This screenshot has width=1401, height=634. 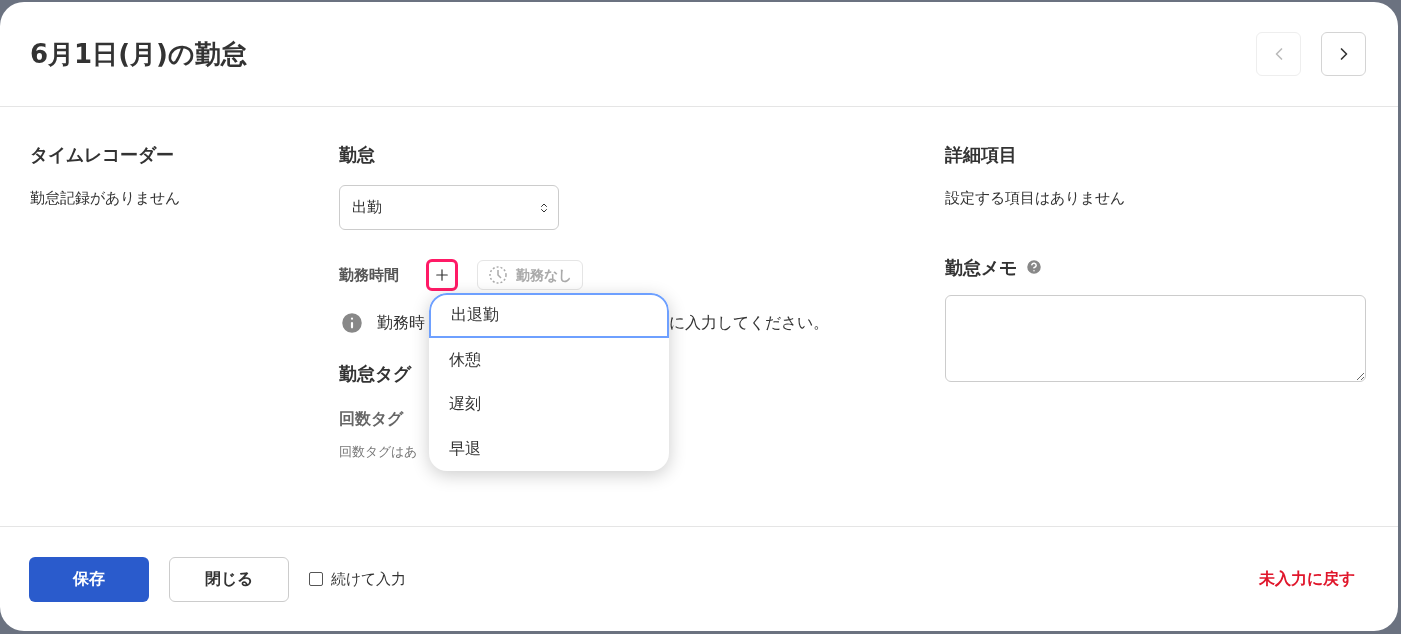 What do you see at coordinates (89, 579) in the screenshot?
I see `save-button: 保存` at bounding box center [89, 579].